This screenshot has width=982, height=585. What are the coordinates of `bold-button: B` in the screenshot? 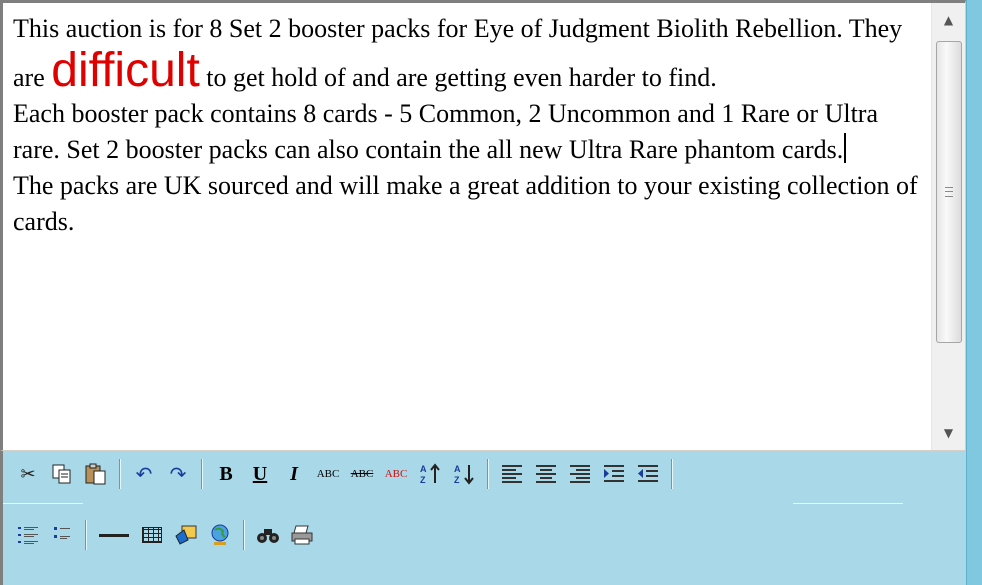 It's located at (226, 474).